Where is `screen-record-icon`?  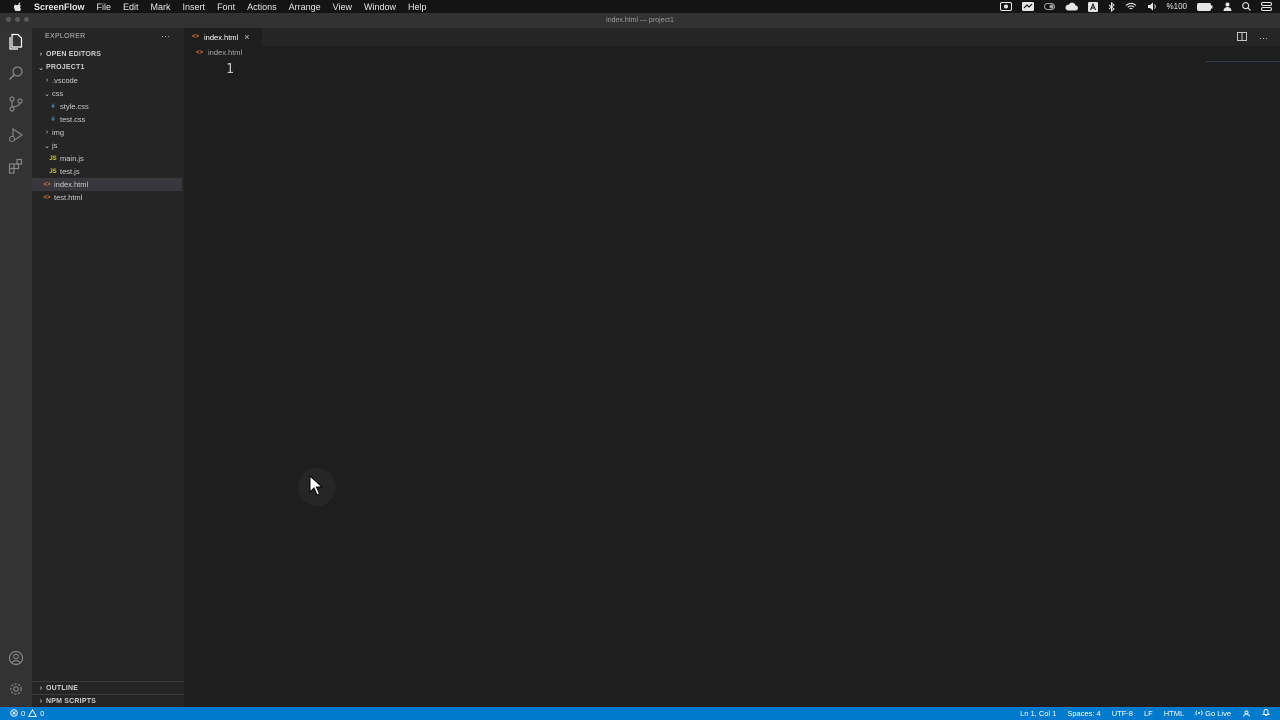 screen-record-icon is located at coordinates (1005, 6).